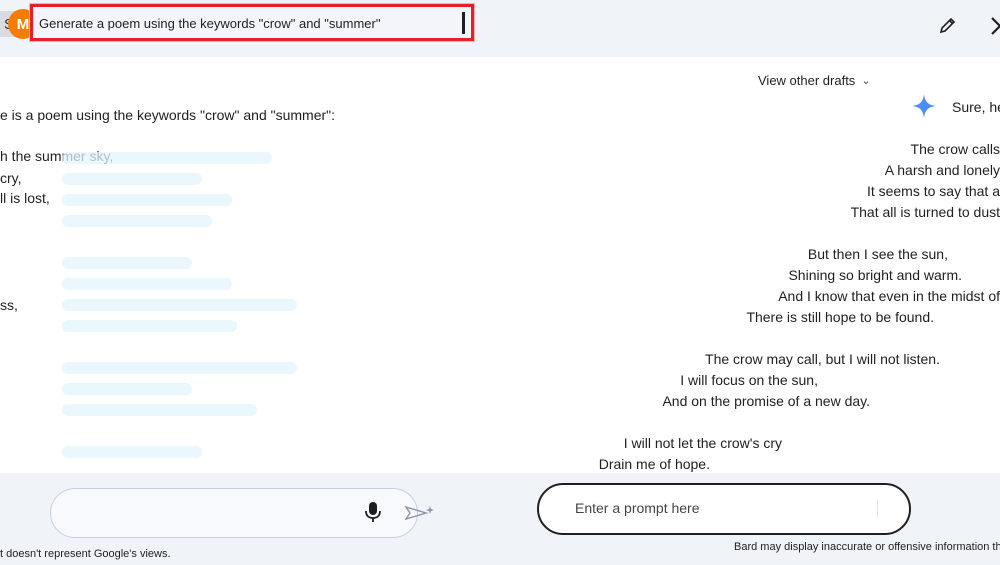 This screenshot has height=565, width=1000. What do you see at coordinates (875, 275) in the screenshot?
I see `poem-line: Shining so bright and warm.` at bounding box center [875, 275].